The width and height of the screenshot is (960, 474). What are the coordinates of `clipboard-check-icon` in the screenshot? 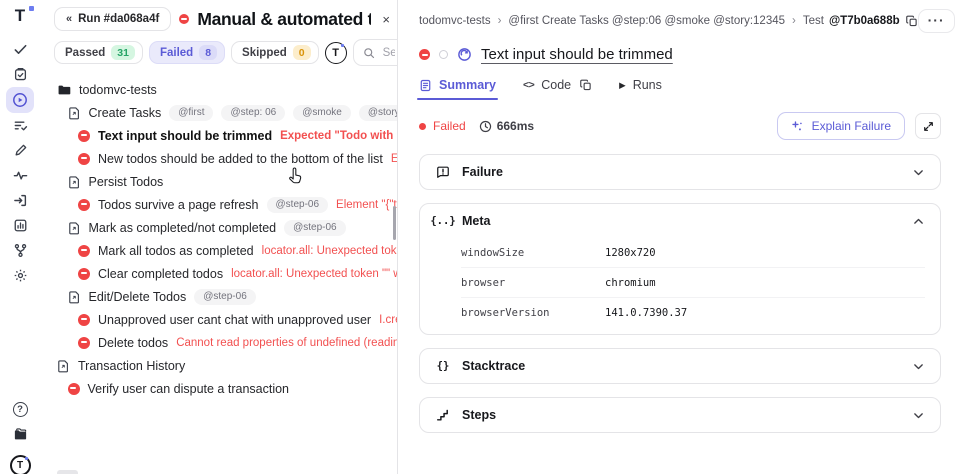 It's located at (20, 74).